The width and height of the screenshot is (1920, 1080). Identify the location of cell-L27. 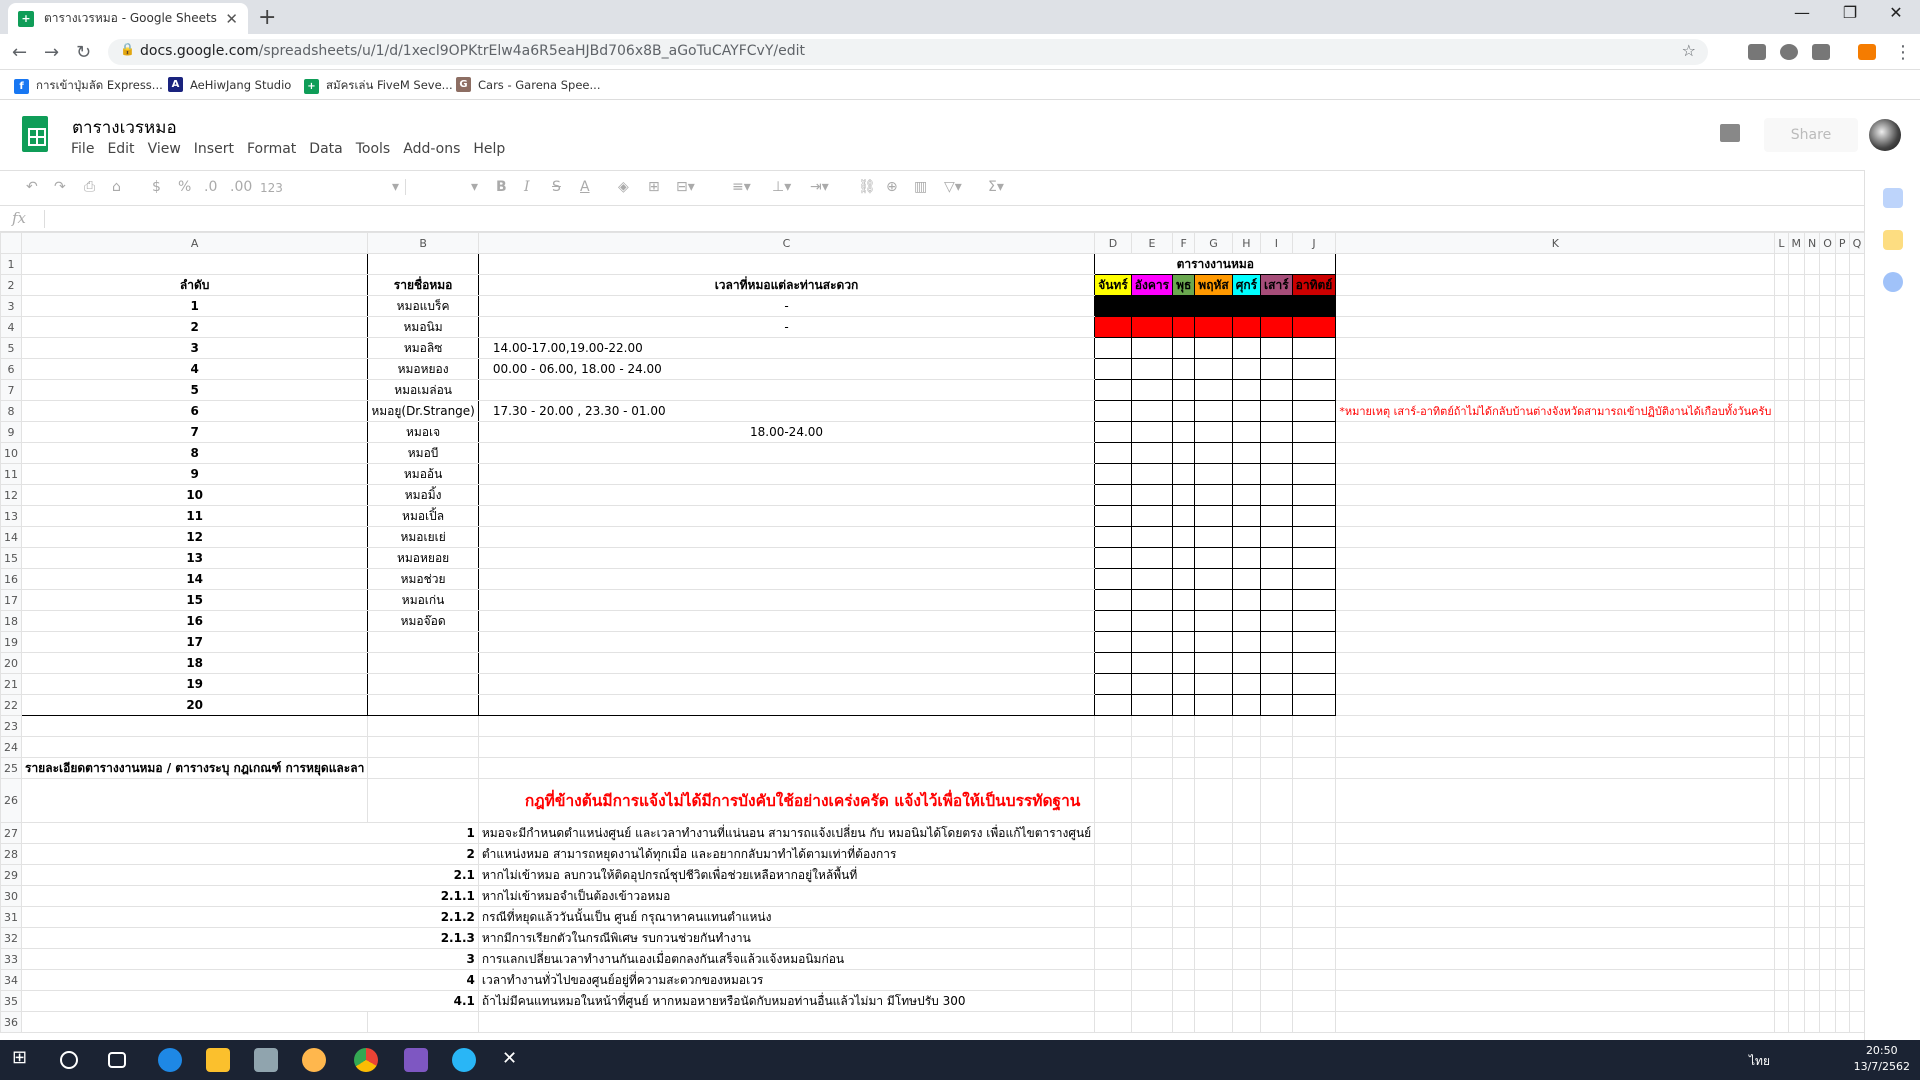
(1781, 833).